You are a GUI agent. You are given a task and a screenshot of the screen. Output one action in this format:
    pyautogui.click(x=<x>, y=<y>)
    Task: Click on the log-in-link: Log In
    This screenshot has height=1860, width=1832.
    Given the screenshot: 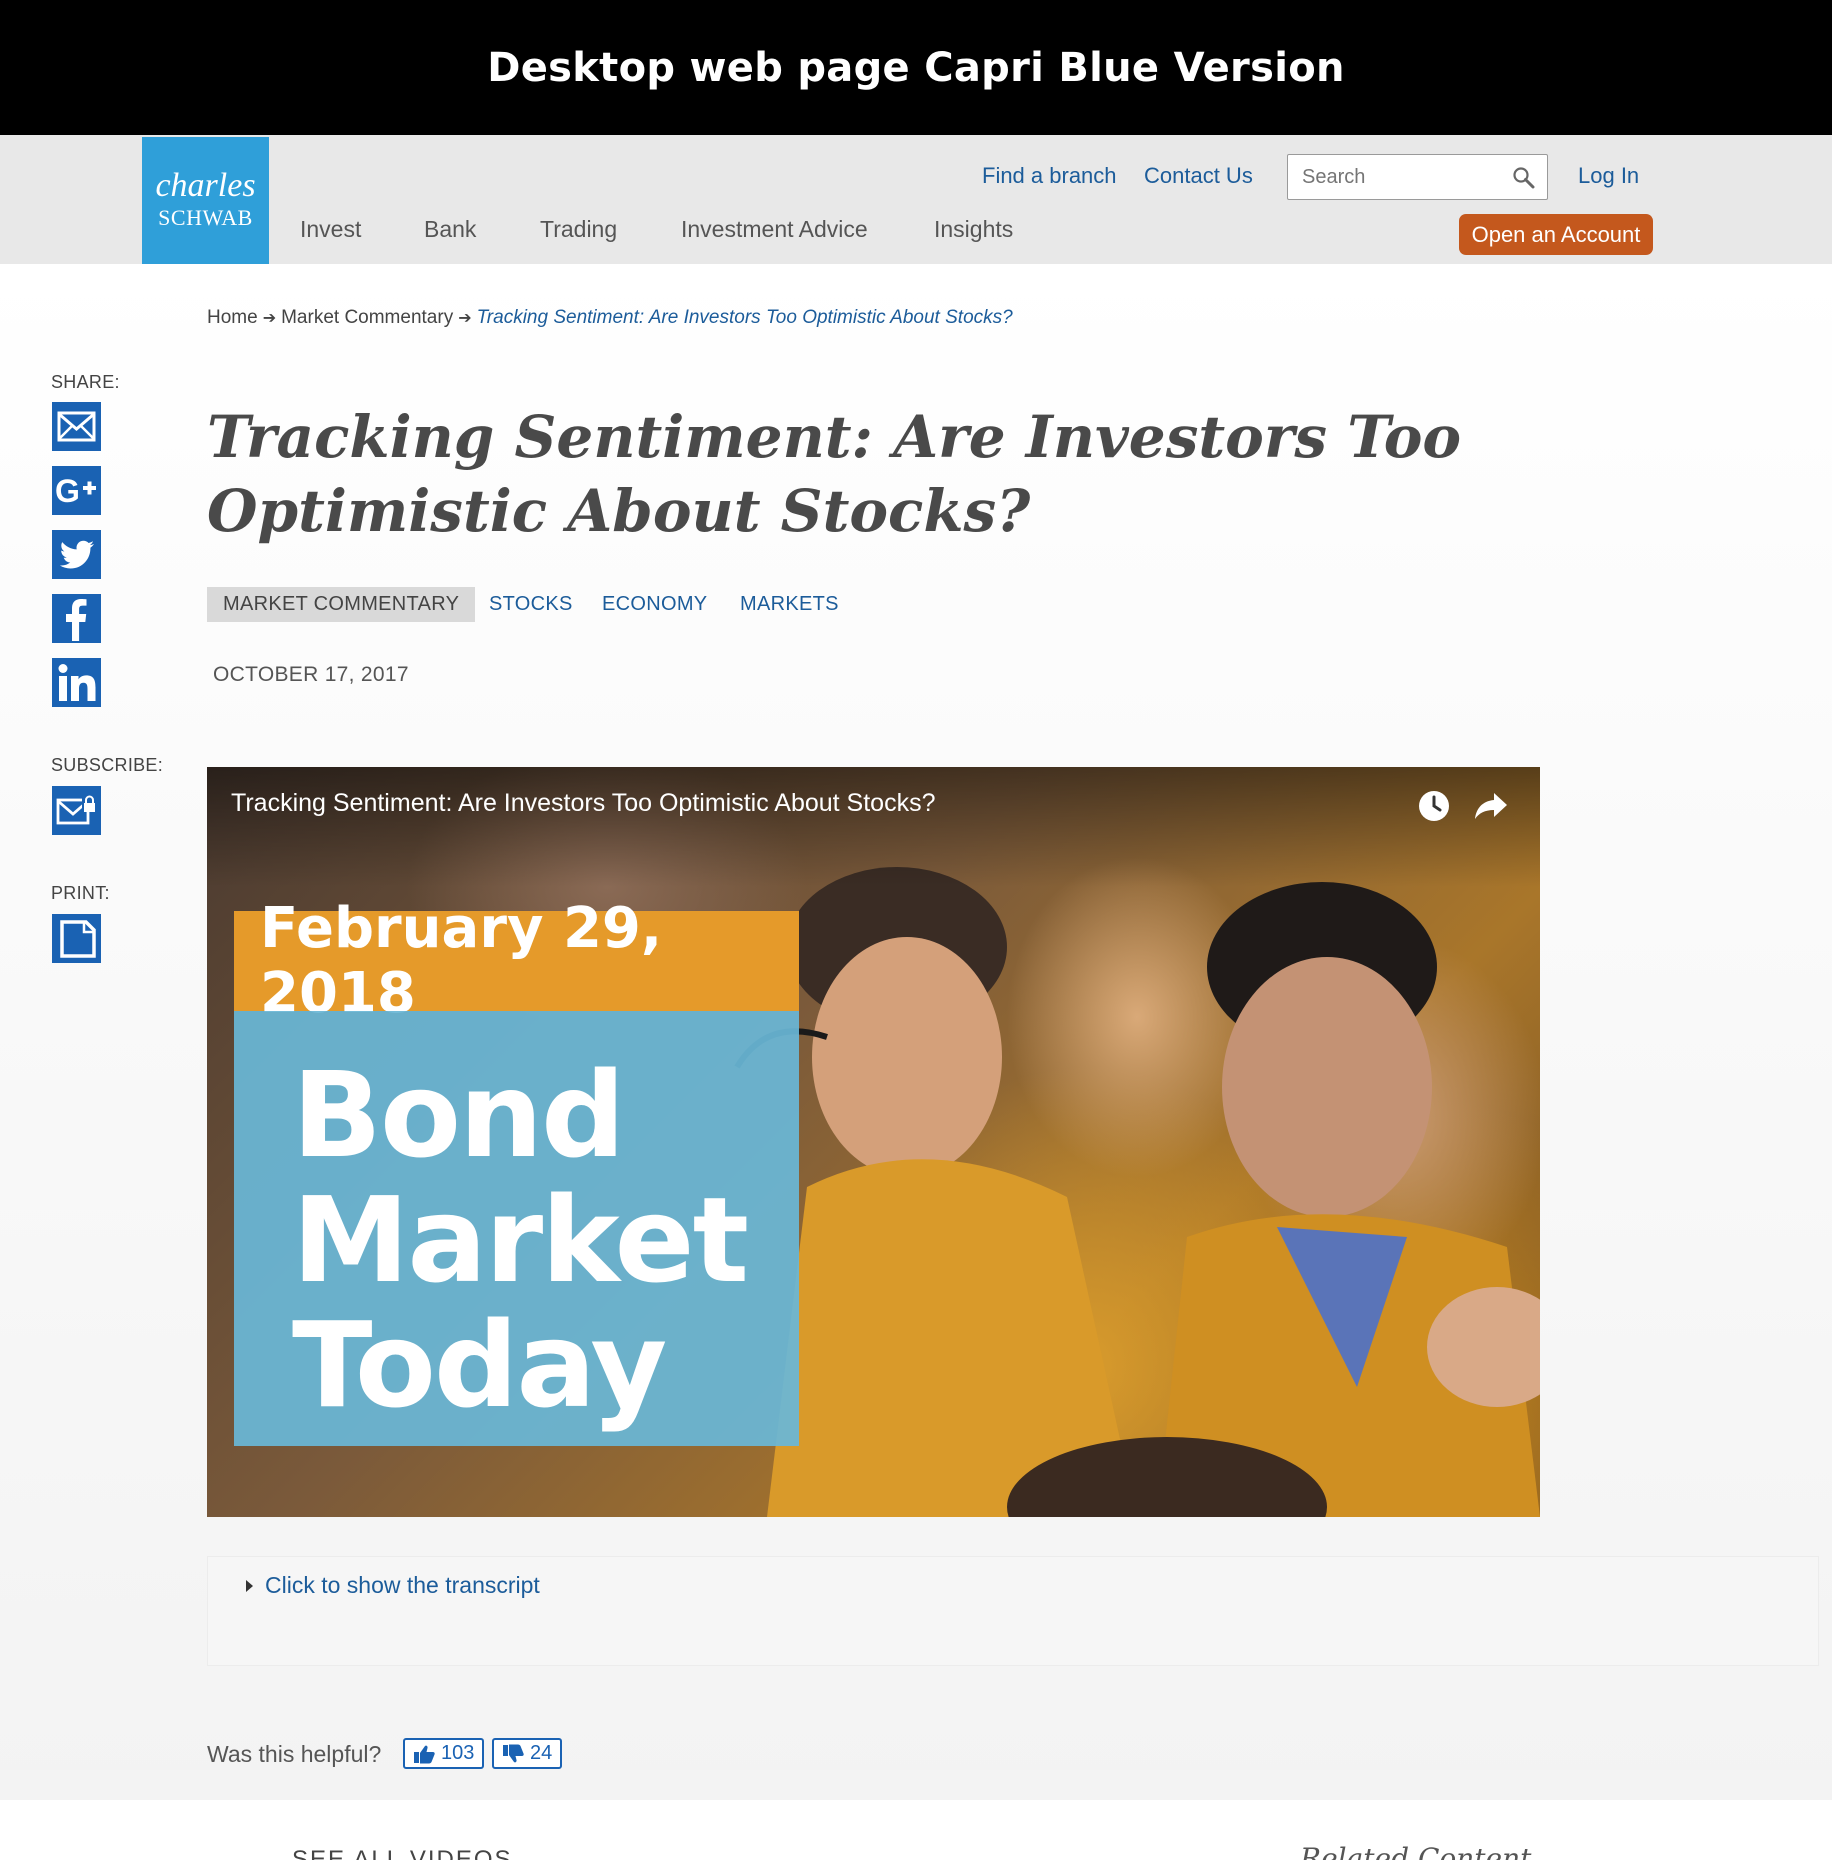 What is the action you would take?
    pyautogui.click(x=1608, y=176)
    